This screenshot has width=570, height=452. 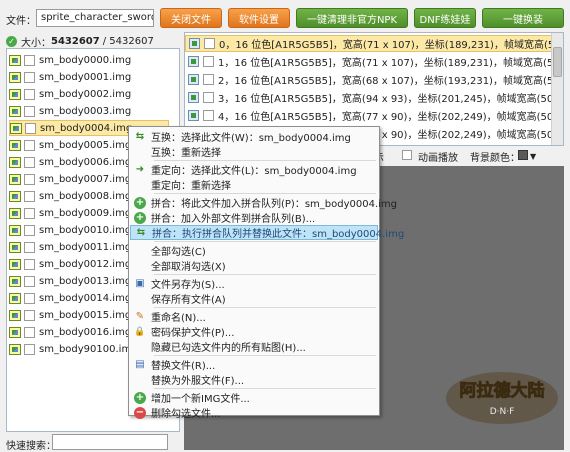 I want to click on size-info: ✓ 大小： 5432607 / 5432607, so click(x=80, y=41).